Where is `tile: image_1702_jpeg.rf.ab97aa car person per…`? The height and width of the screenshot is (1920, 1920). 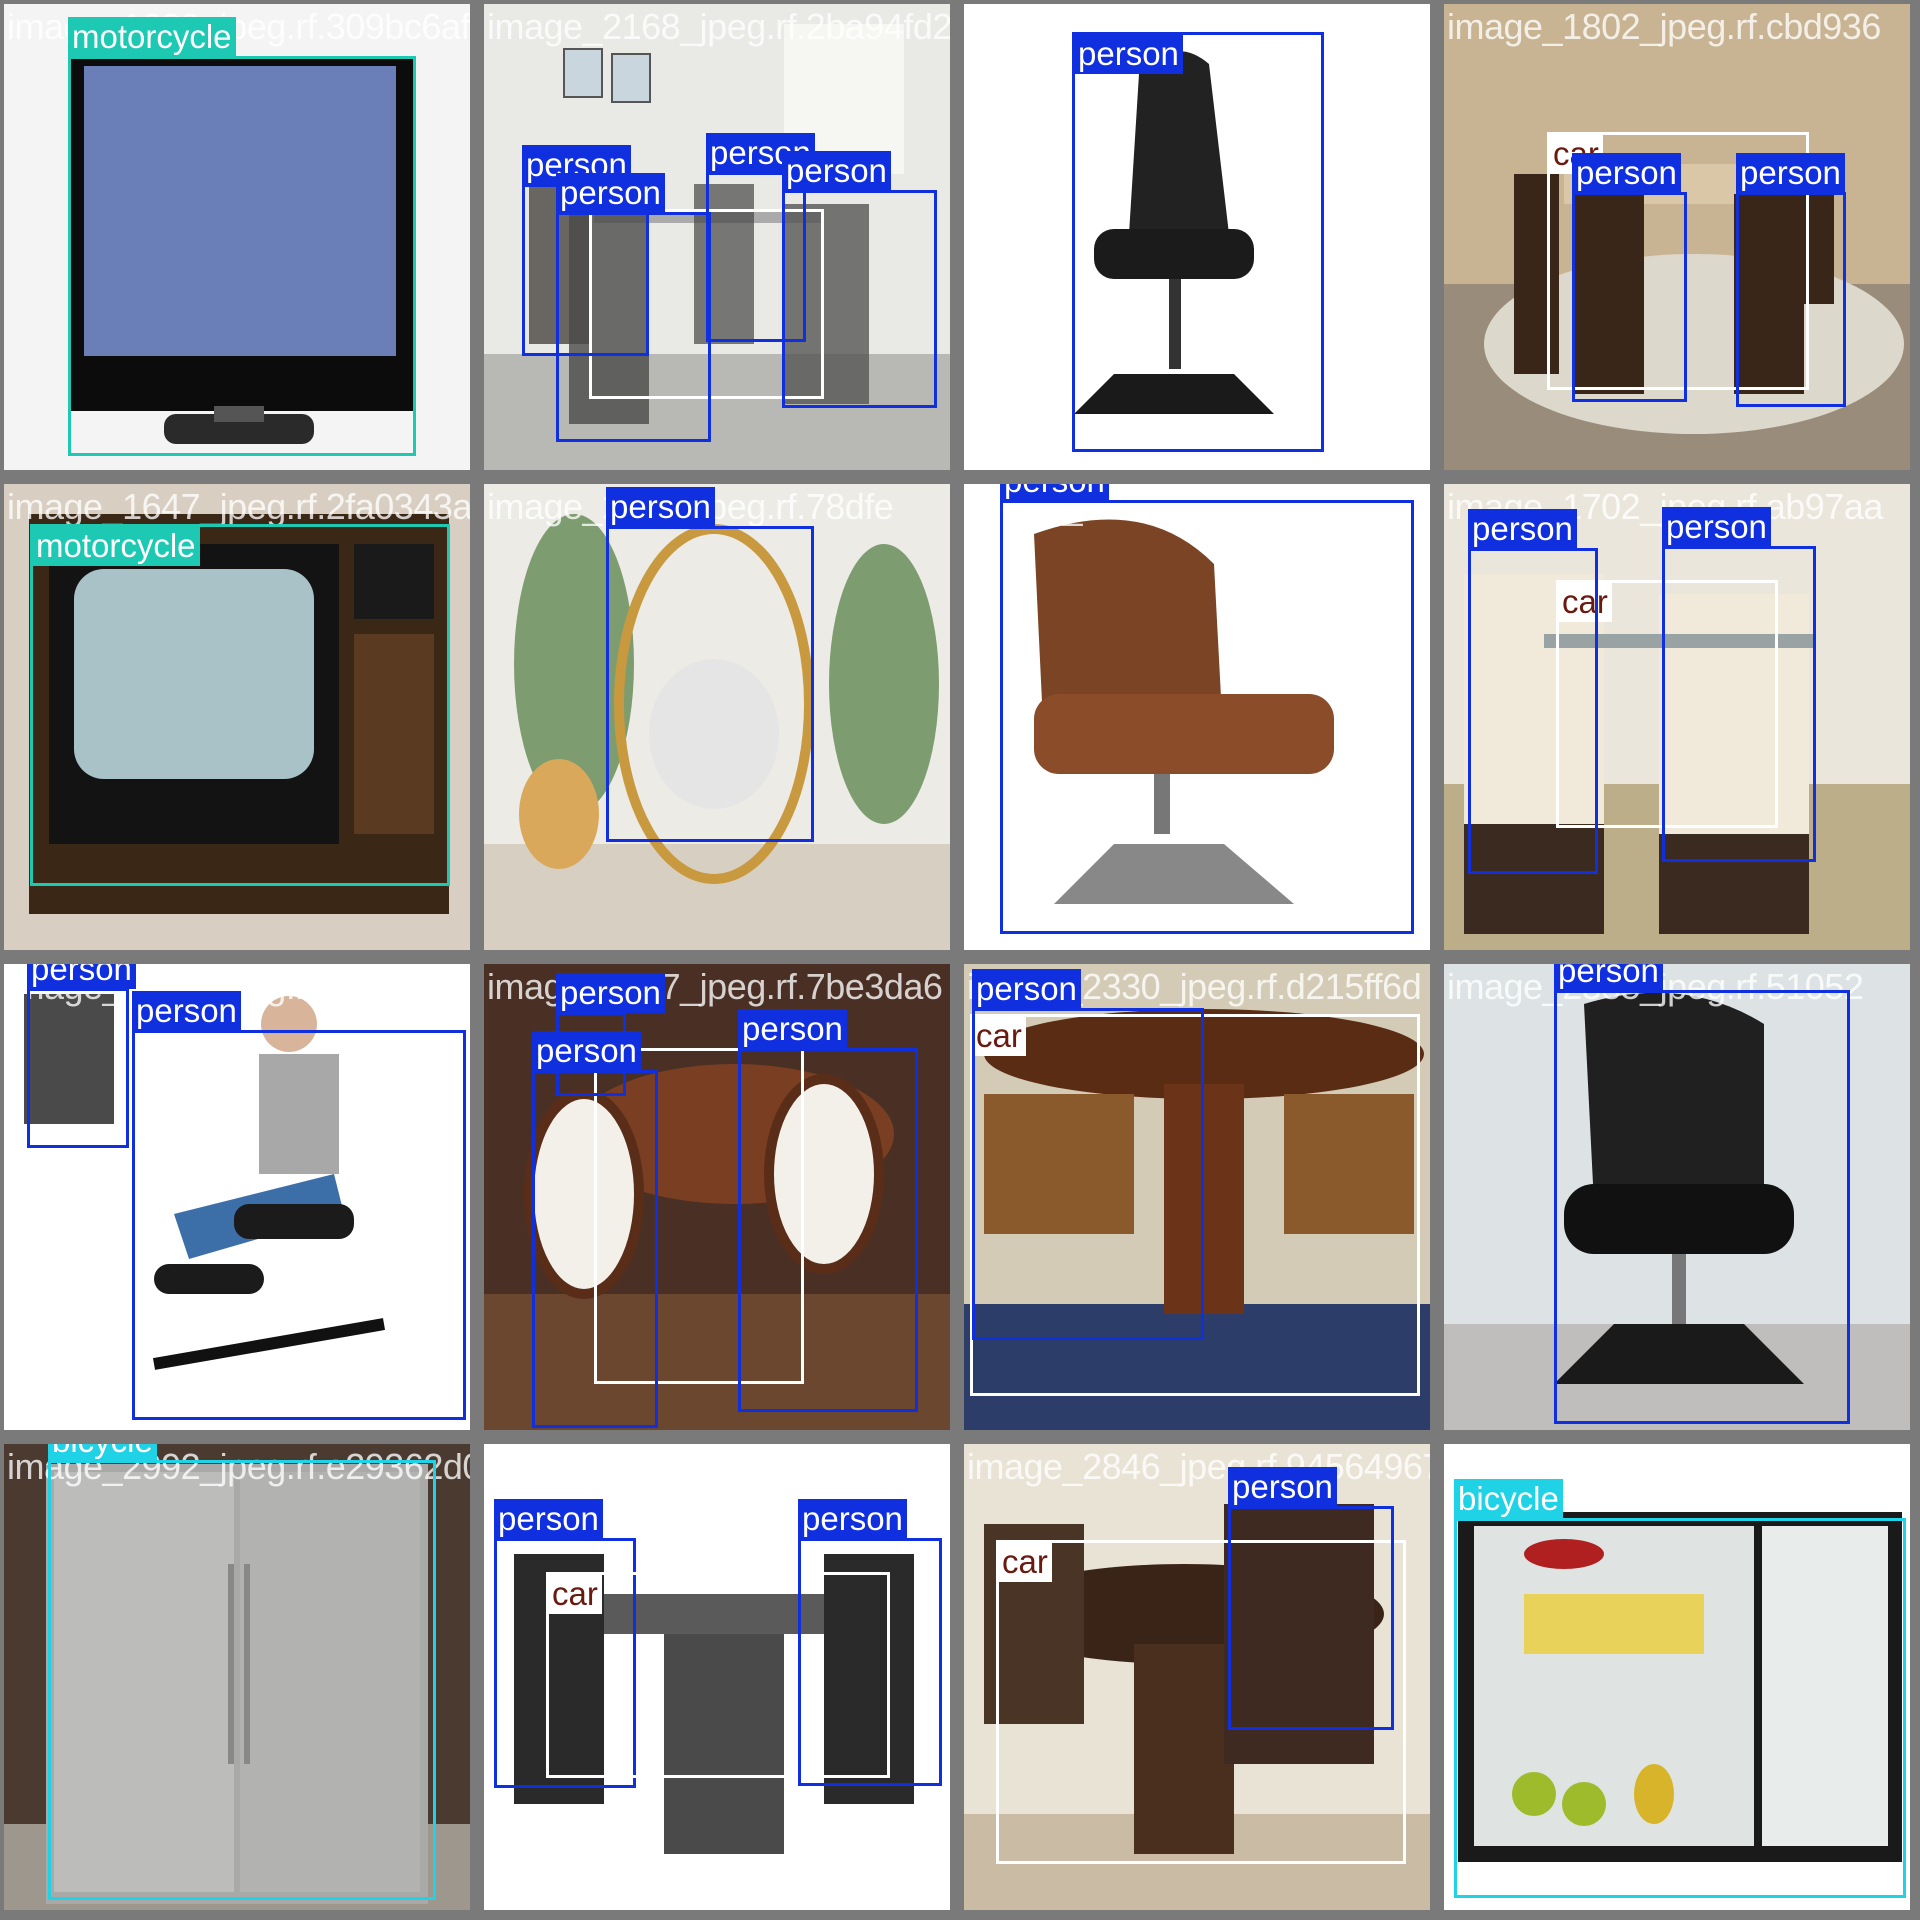 tile: image_1702_jpeg.rf.ab97aa car person per… is located at coordinates (1677, 717).